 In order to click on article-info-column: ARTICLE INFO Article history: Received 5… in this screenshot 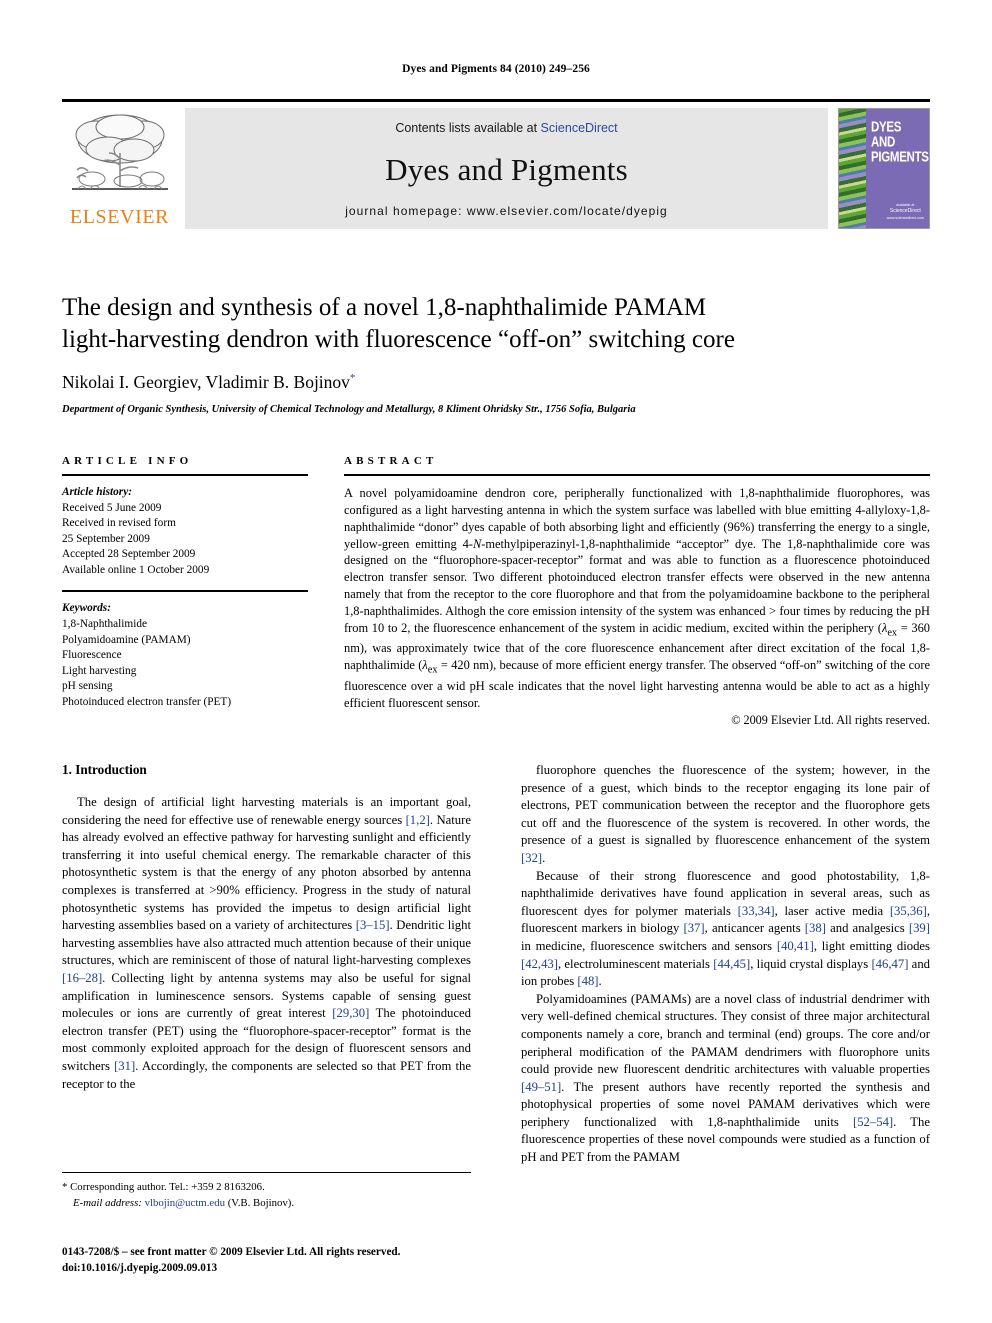, I will do `click(185, 591)`.